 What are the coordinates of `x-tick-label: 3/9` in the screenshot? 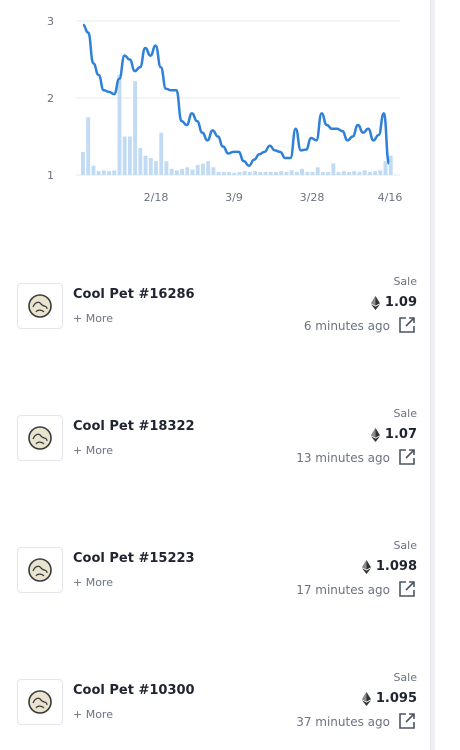 It's located at (234, 197).